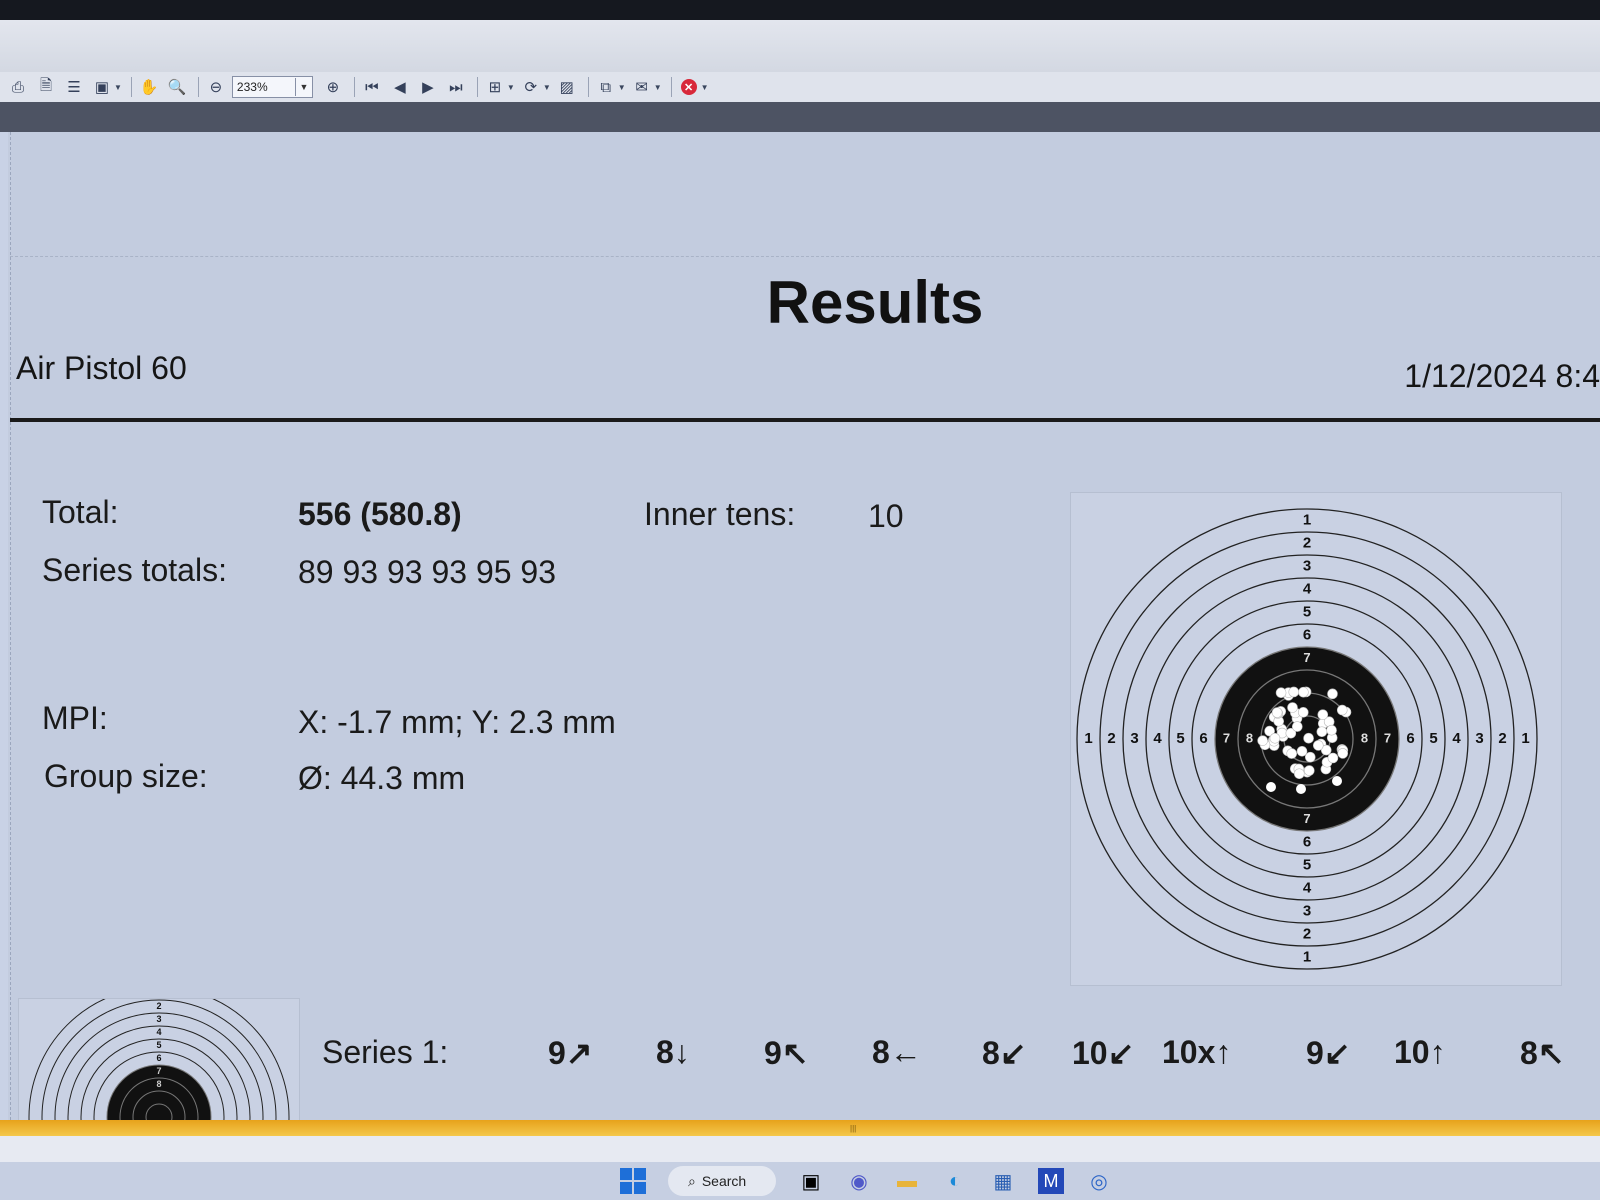 This screenshot has width=1600, height=1200. What do you see at coordinates (622, 87) in the screenshot?
I see `copy-dropdown-icon: ▼` at bounding box center [622, 87].